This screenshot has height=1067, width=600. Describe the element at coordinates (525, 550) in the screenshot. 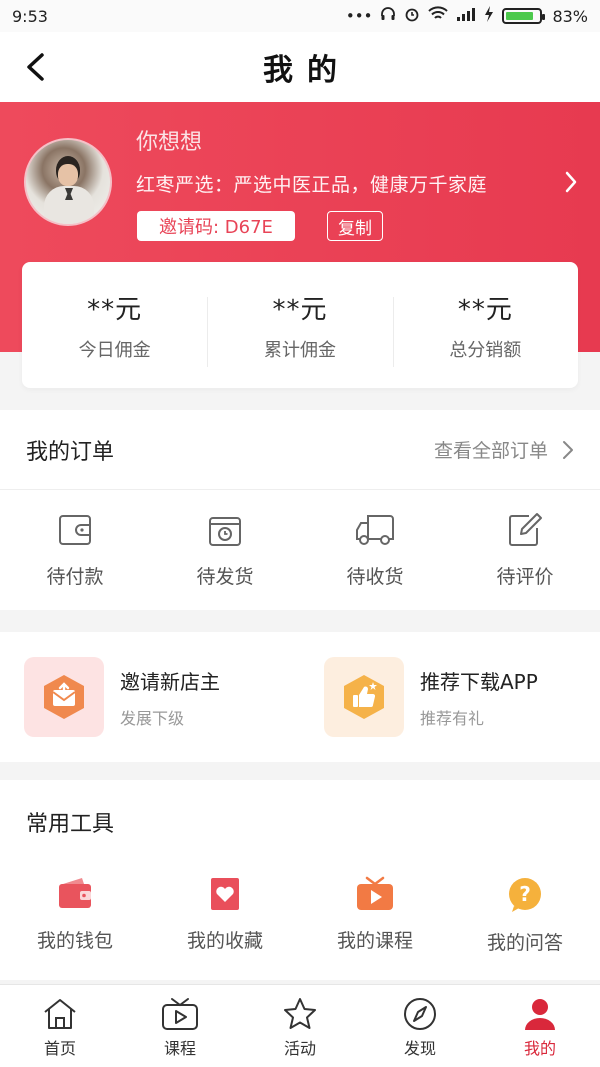

I see `order-pending-review: 待评价` at that location.